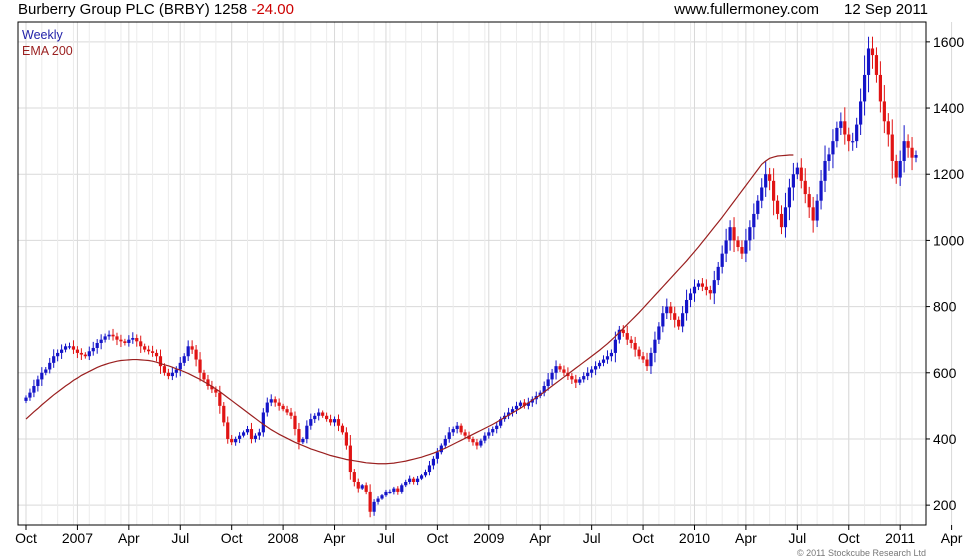 The height and width of the screenshot is (560, 980). What do you see at coordinates (114, 9) in the screenshot?
I see `security-name: Burberry Group PLC (BRBY)` at bounding box center [114, 9].